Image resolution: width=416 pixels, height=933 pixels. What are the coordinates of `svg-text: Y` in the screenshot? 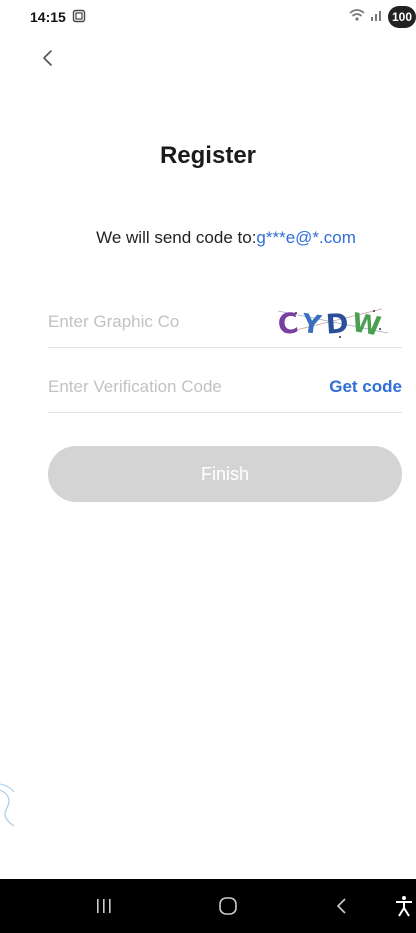 It's located at (311, 325).